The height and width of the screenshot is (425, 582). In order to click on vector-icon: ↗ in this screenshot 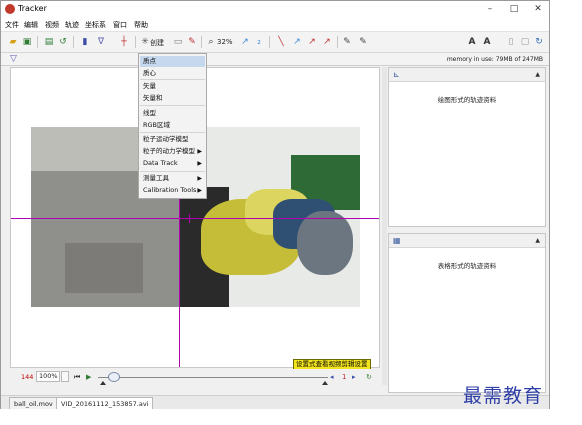, I will do `click(327, 42)`.